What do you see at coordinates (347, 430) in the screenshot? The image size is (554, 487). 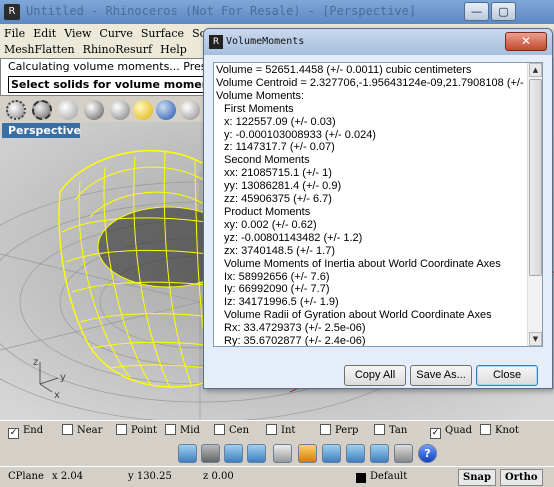 I see `osnap-label: Perp` at bounding box center [347, 430].